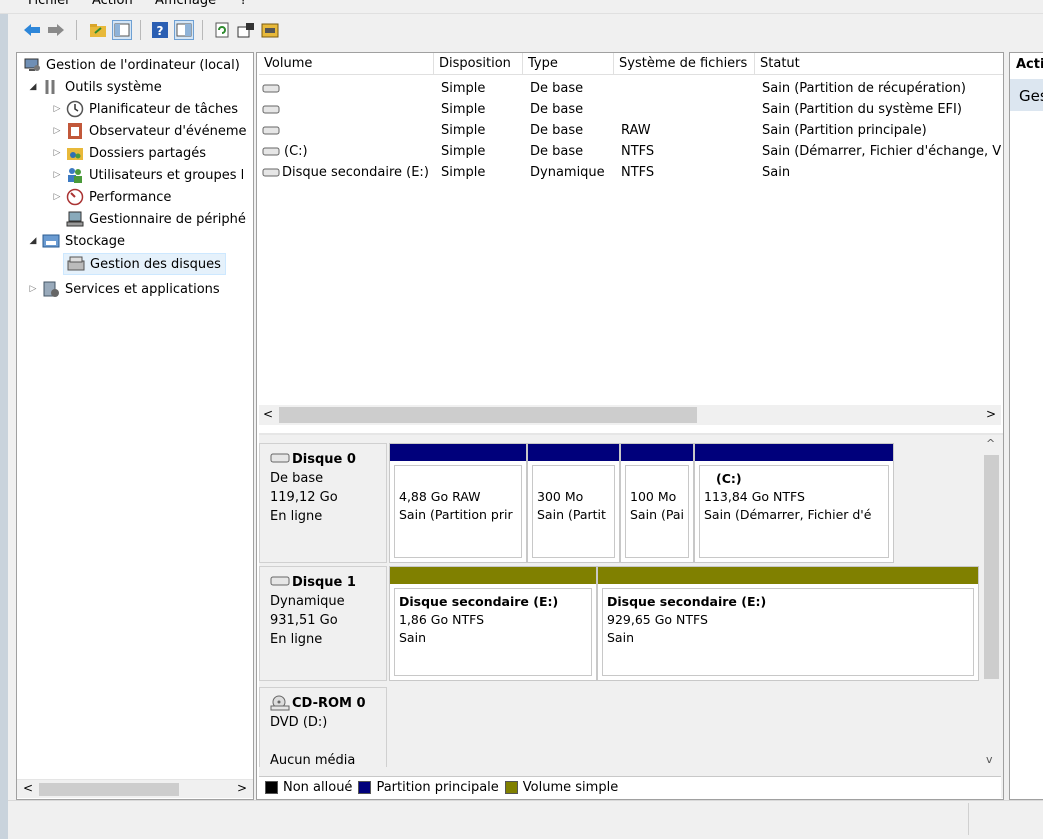 This screenshot has width=1043, height=839. What do you see at coordinates (122, 30) in the screenshot?
I see `show-hide-tree-icon` at bounding box center [122, 30].